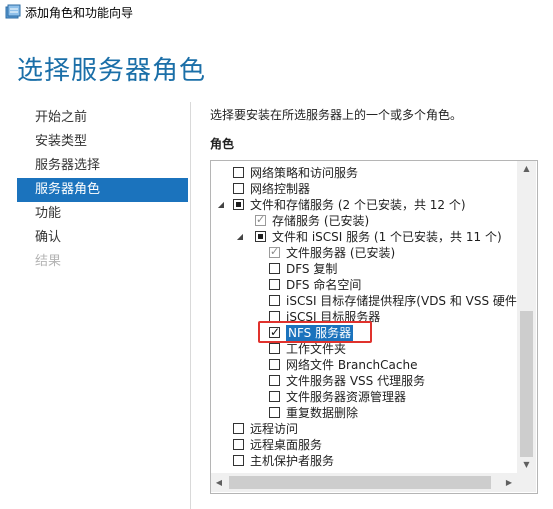 The image size is (553, 509). I want to click on horizontal-scroll-thumb, so click(360, 482).